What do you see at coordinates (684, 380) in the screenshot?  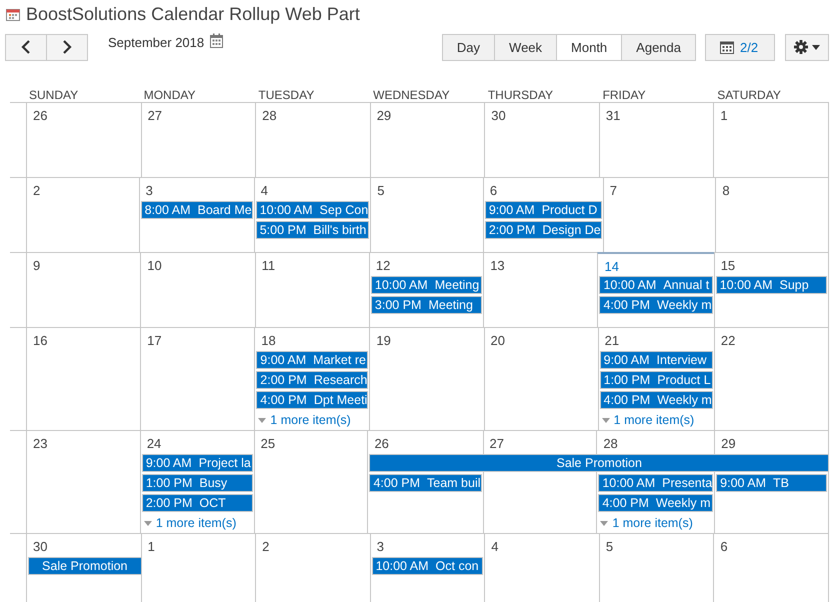 I see `event-title: Product L` at bounding box center [684, 380].